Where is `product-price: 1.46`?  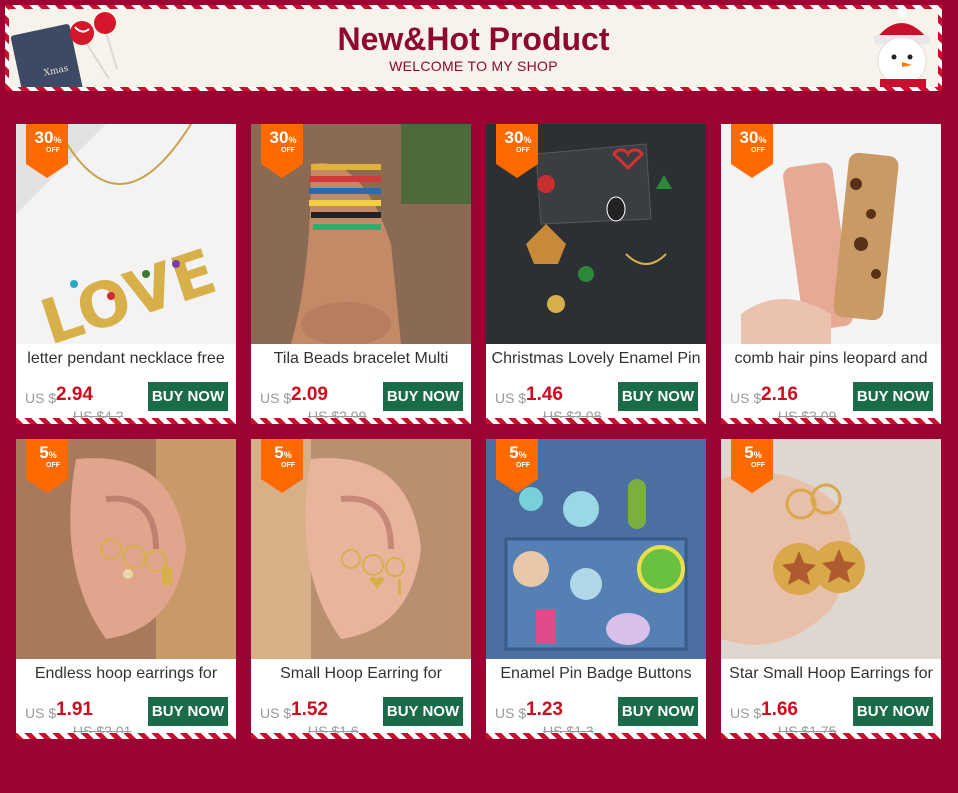 product-price: 1.46 is located at coordinates (544, 394).